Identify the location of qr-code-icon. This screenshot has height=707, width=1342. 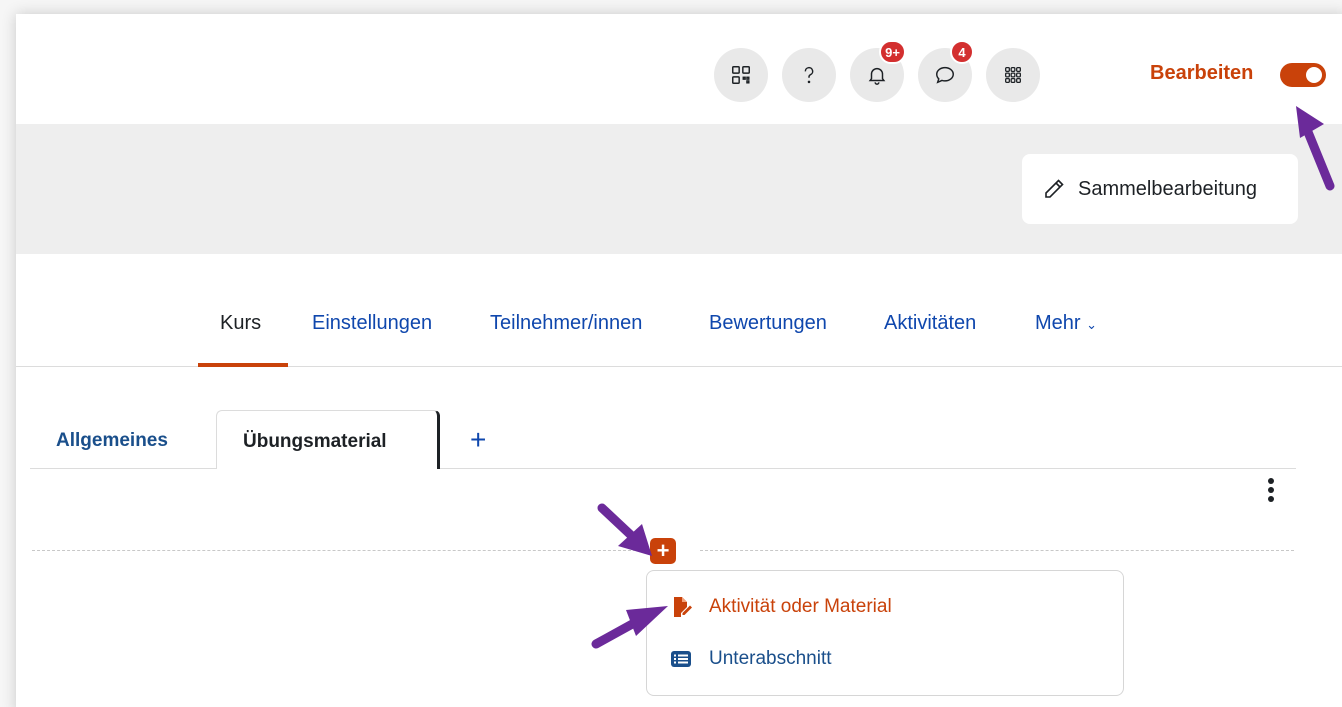
(741, 75).